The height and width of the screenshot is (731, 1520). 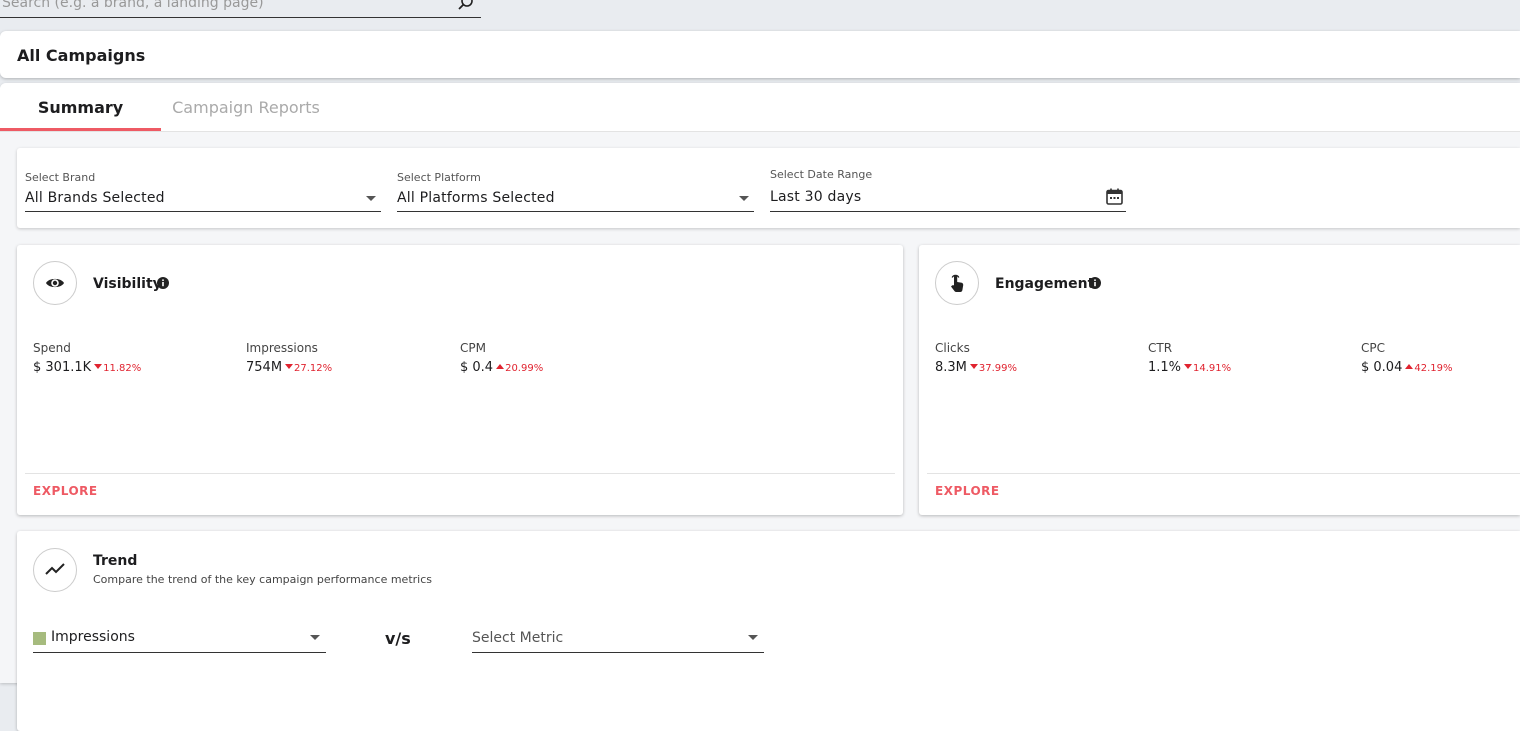 What do you see at coordinates (122, 368) in the screenshot?
I see `metric-delta: 11.82%` at bounding box center [122, 368].